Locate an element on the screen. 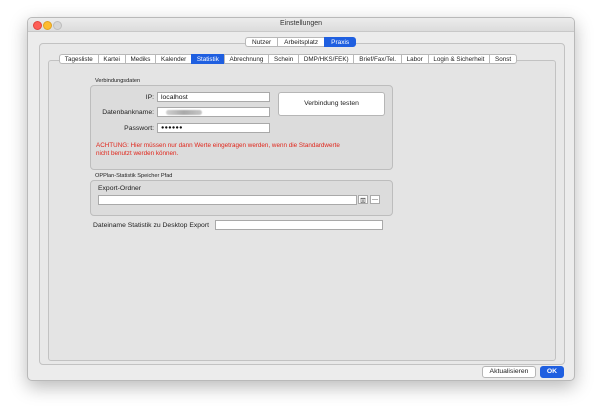 This screenshot has width=600, height=415. trash-icon is located at coordinates (363, 200).